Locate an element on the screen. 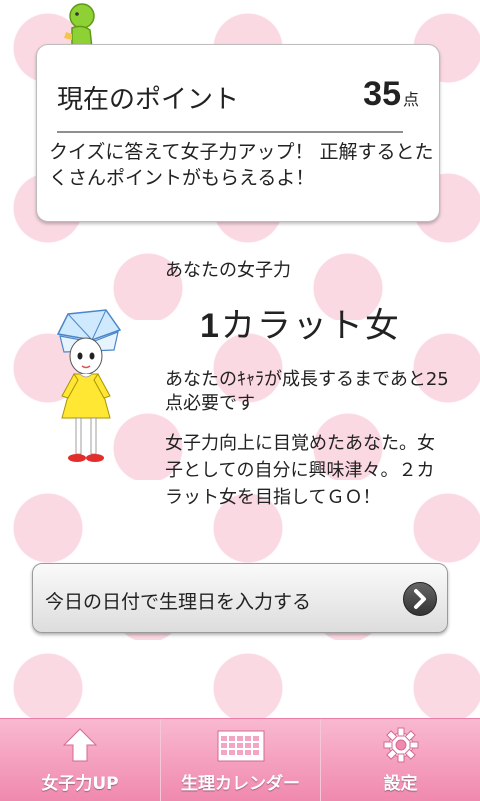 The width and height of the screenshot is (480, 801). remaining-points-text: あなたのｷｬﾗが成長するまであと25点必要です is located at coordinates (307, 391).